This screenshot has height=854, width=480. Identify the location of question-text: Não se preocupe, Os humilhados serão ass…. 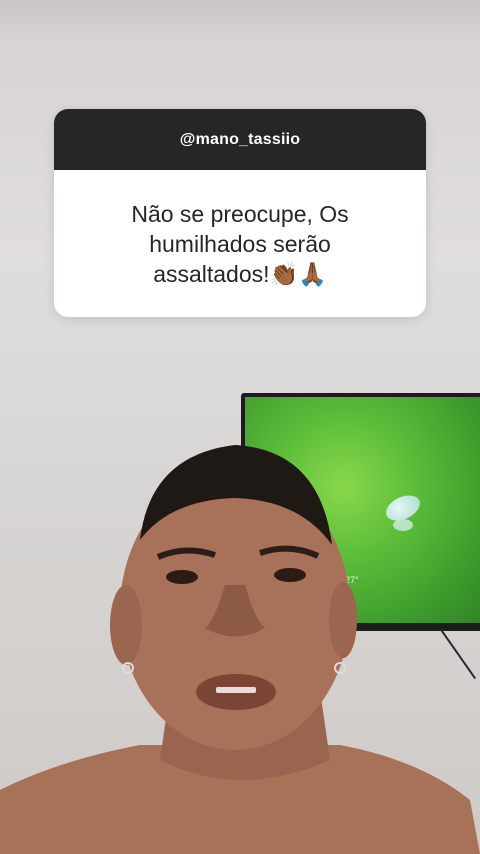
(240, 243).